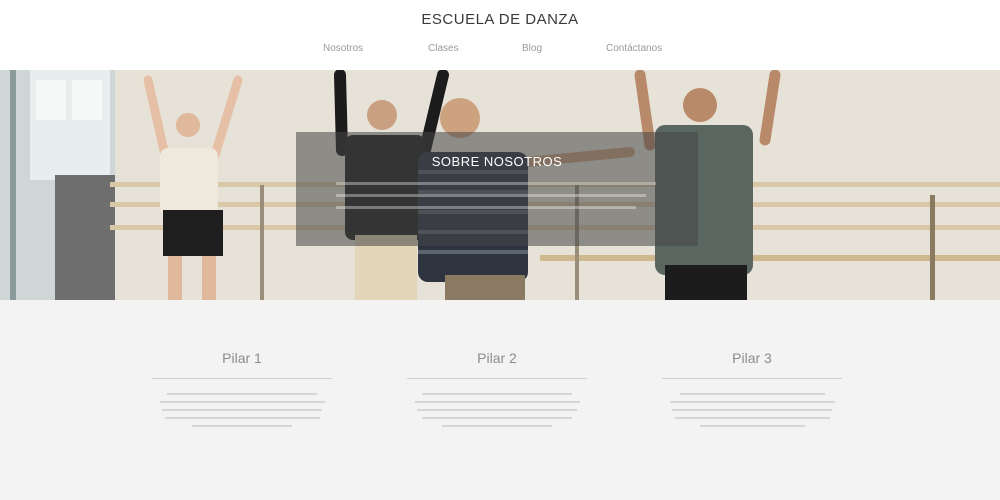 Image resolution: width=1000 pixels, height=500 pixels. What do you see at coordinates (242, 391) in the screenshot?
I see `pillar-card: Pilar 1` at bounding box center [242, 391].